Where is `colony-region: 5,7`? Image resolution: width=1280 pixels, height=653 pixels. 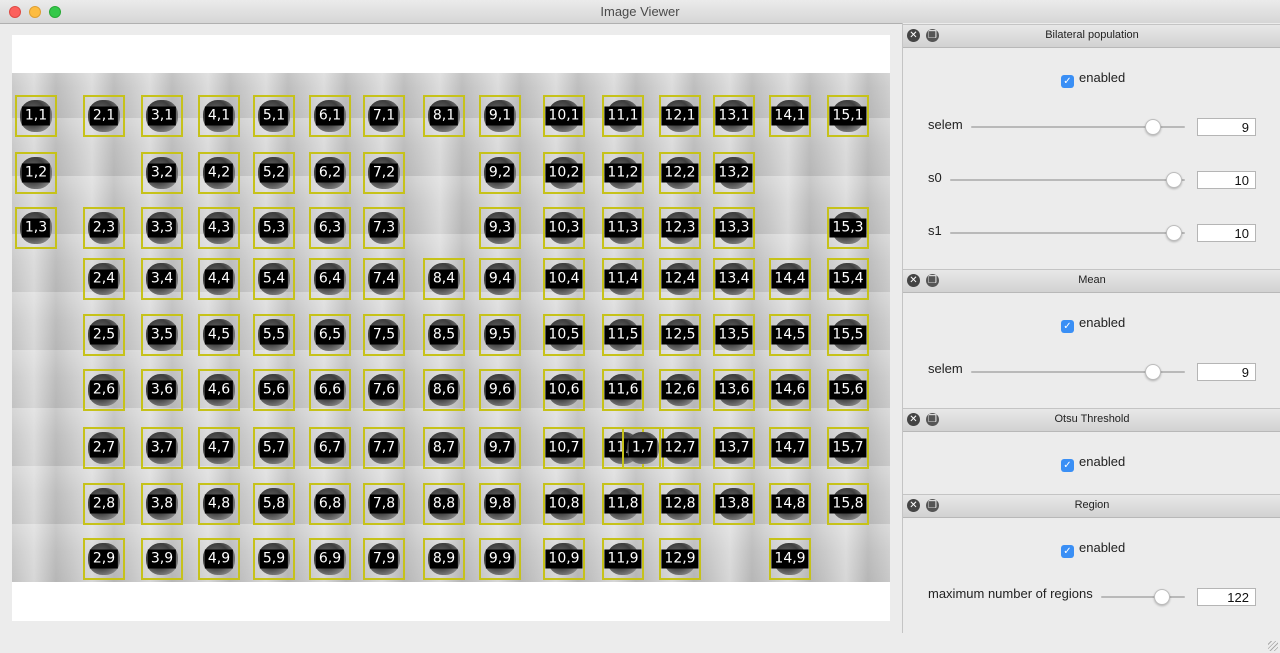
colony-region: 5,7 is located at coordinates (274, 448).